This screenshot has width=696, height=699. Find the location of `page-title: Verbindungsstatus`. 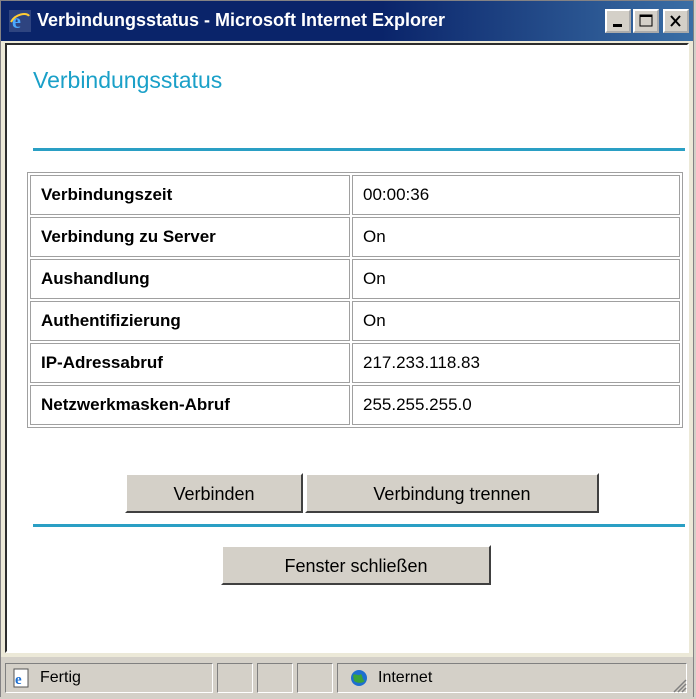

page-title: Verbindungsstatus is located at coordinates (128, 80).